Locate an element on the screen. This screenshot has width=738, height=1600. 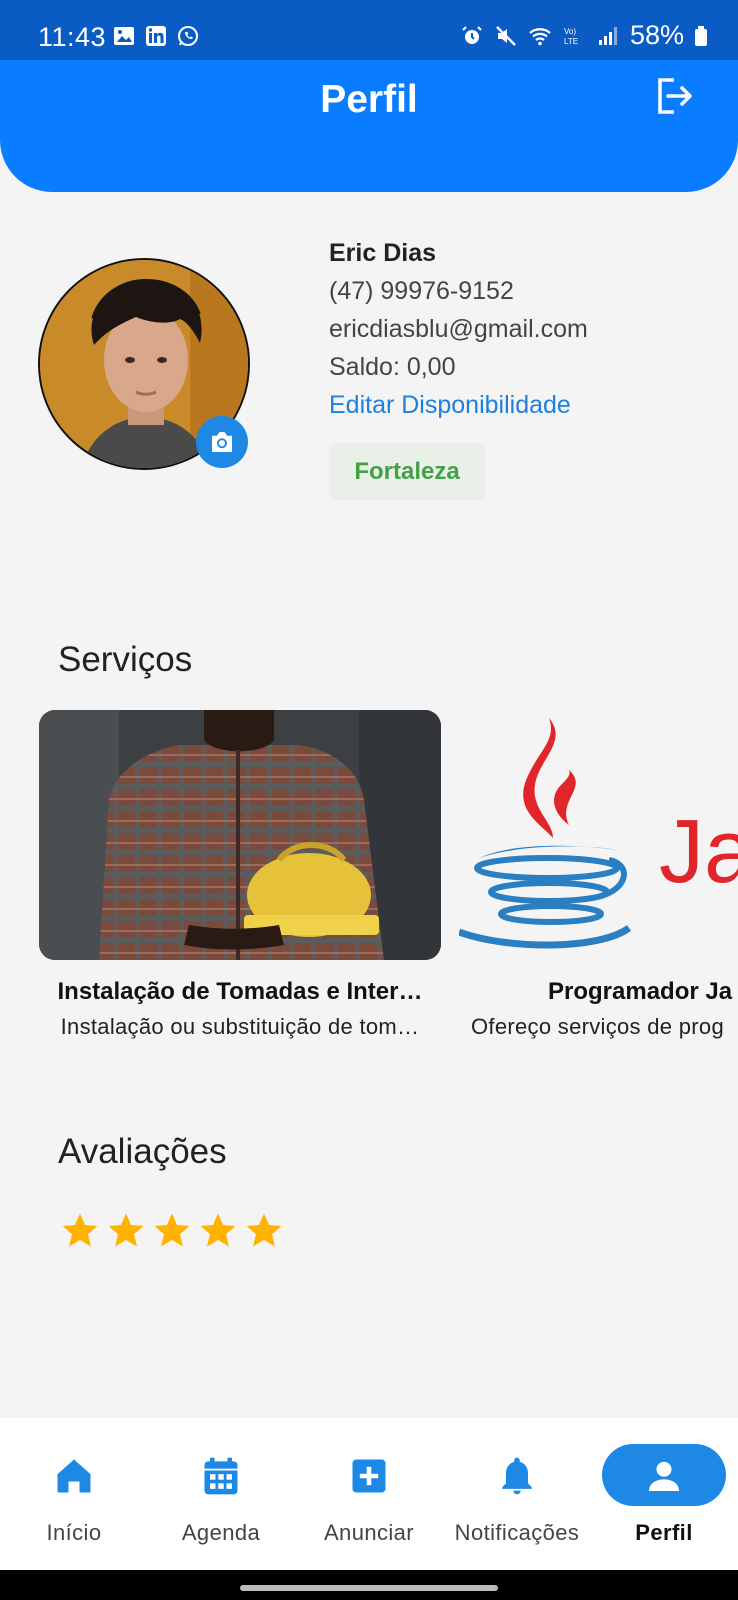
nav-label: Agenda is located at coordinates (221, 1532).